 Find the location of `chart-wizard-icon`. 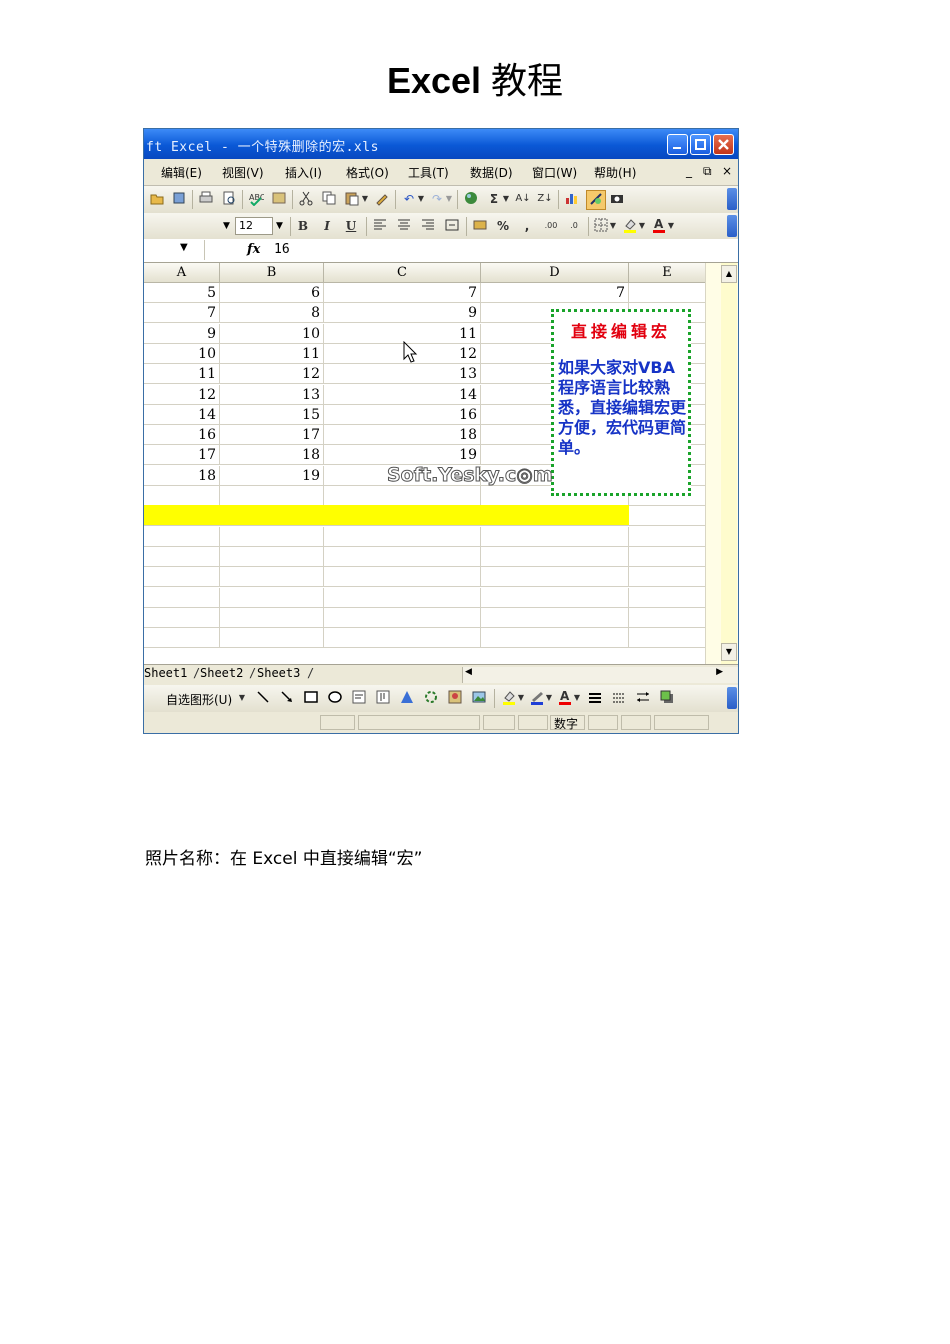

chart-wizard-icon is located at coordinates (572, 199).